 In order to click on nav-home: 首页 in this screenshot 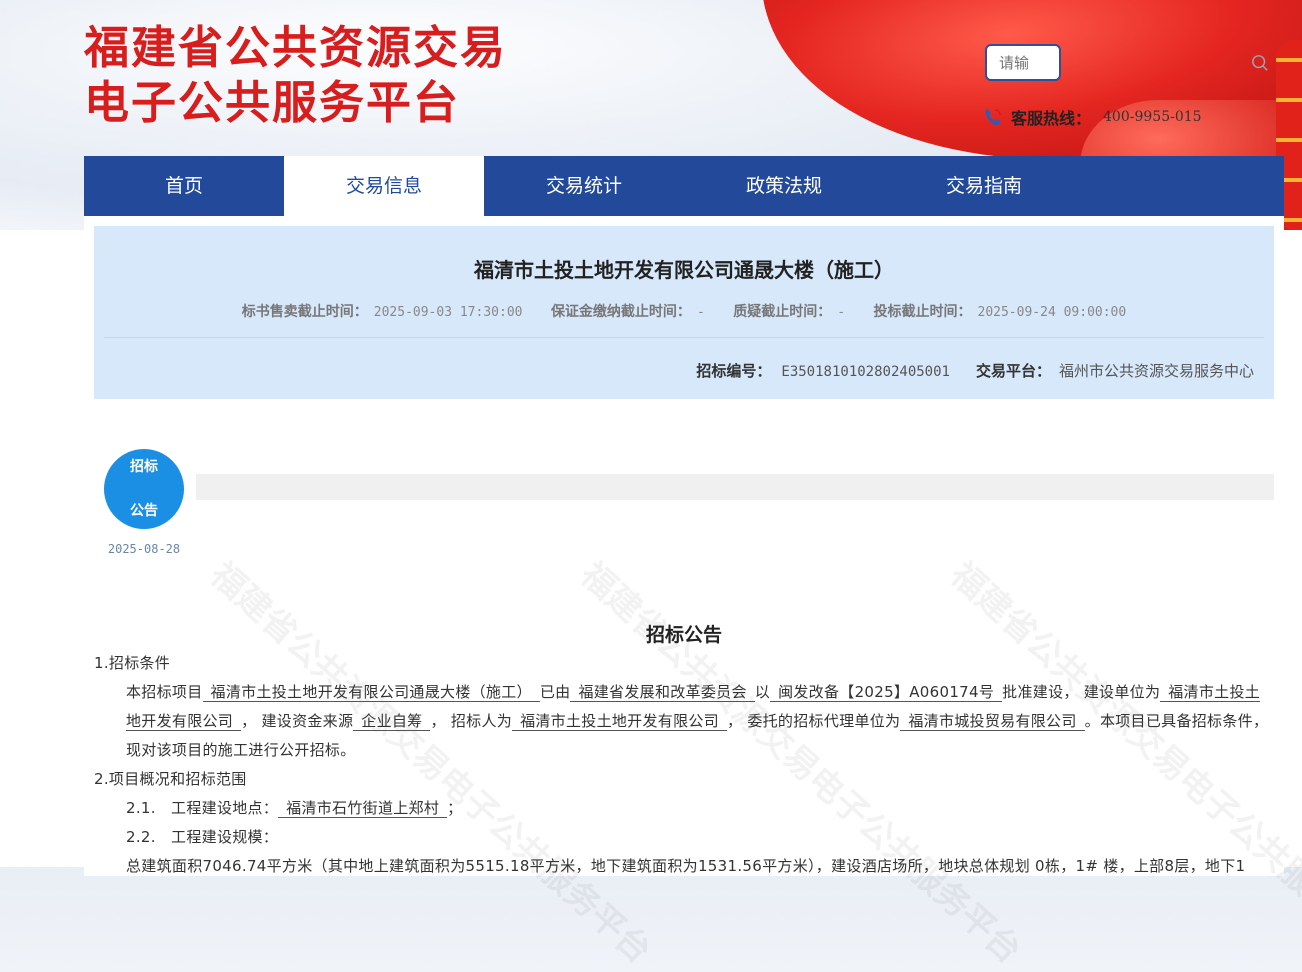, I will do `click(184, 186)`.